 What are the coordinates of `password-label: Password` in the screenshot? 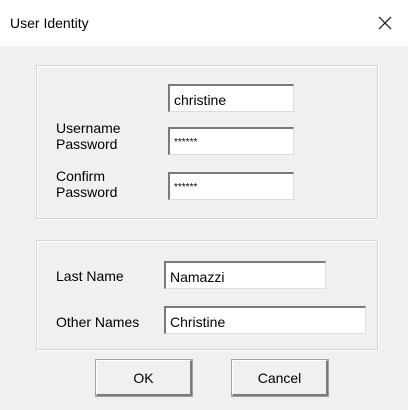 It's located at (87, 144).